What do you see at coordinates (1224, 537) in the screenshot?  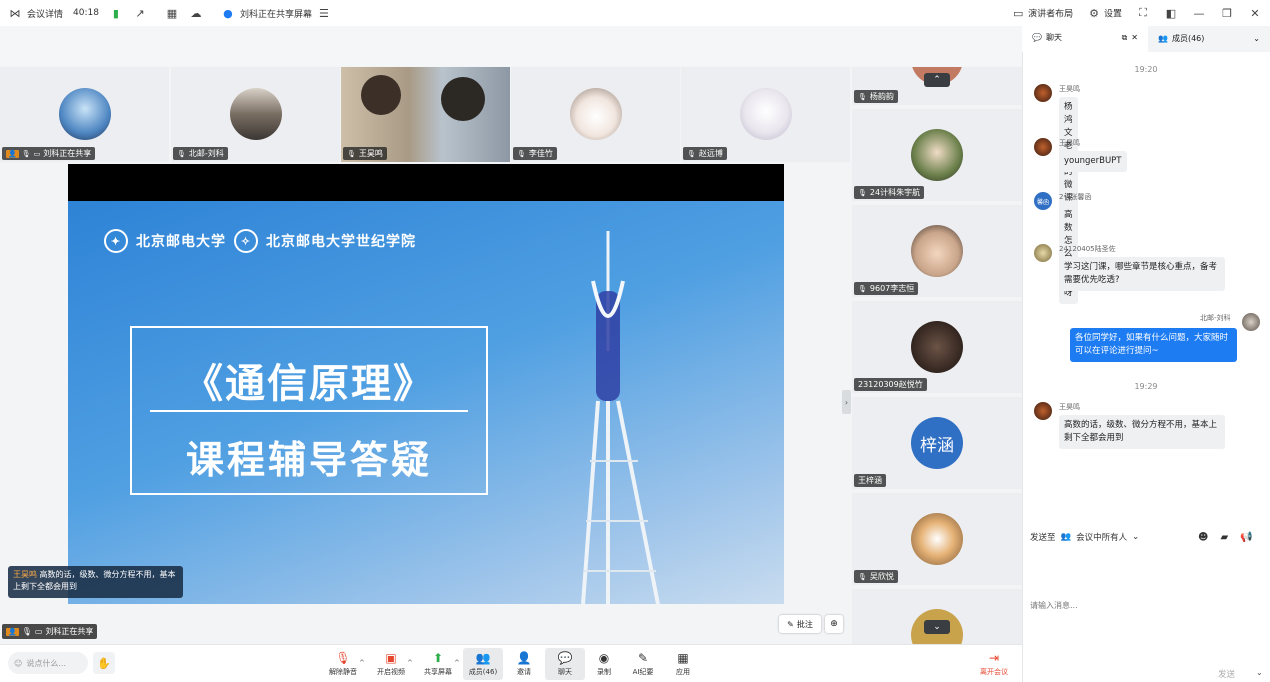 I see `folder-icon: ▰` at bounding box center [1224, 537].